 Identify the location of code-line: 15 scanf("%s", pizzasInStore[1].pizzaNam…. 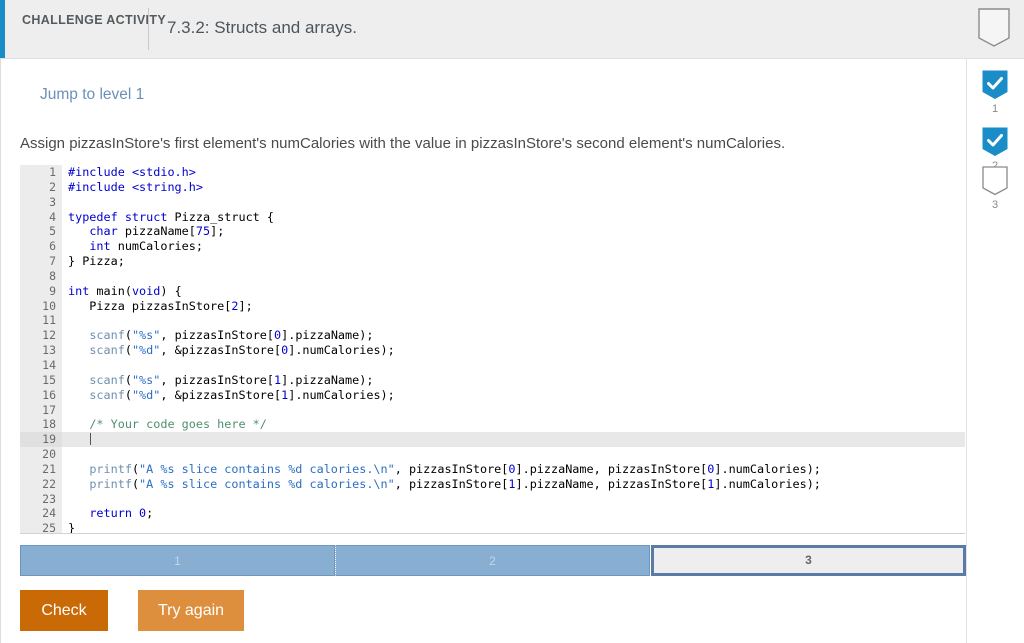
(492, 380).